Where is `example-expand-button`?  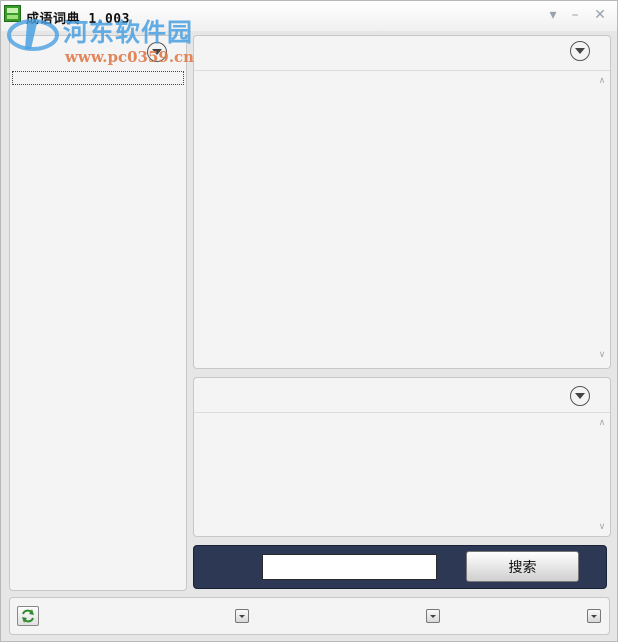 example-expand-button is located at coordinates (580, 396).